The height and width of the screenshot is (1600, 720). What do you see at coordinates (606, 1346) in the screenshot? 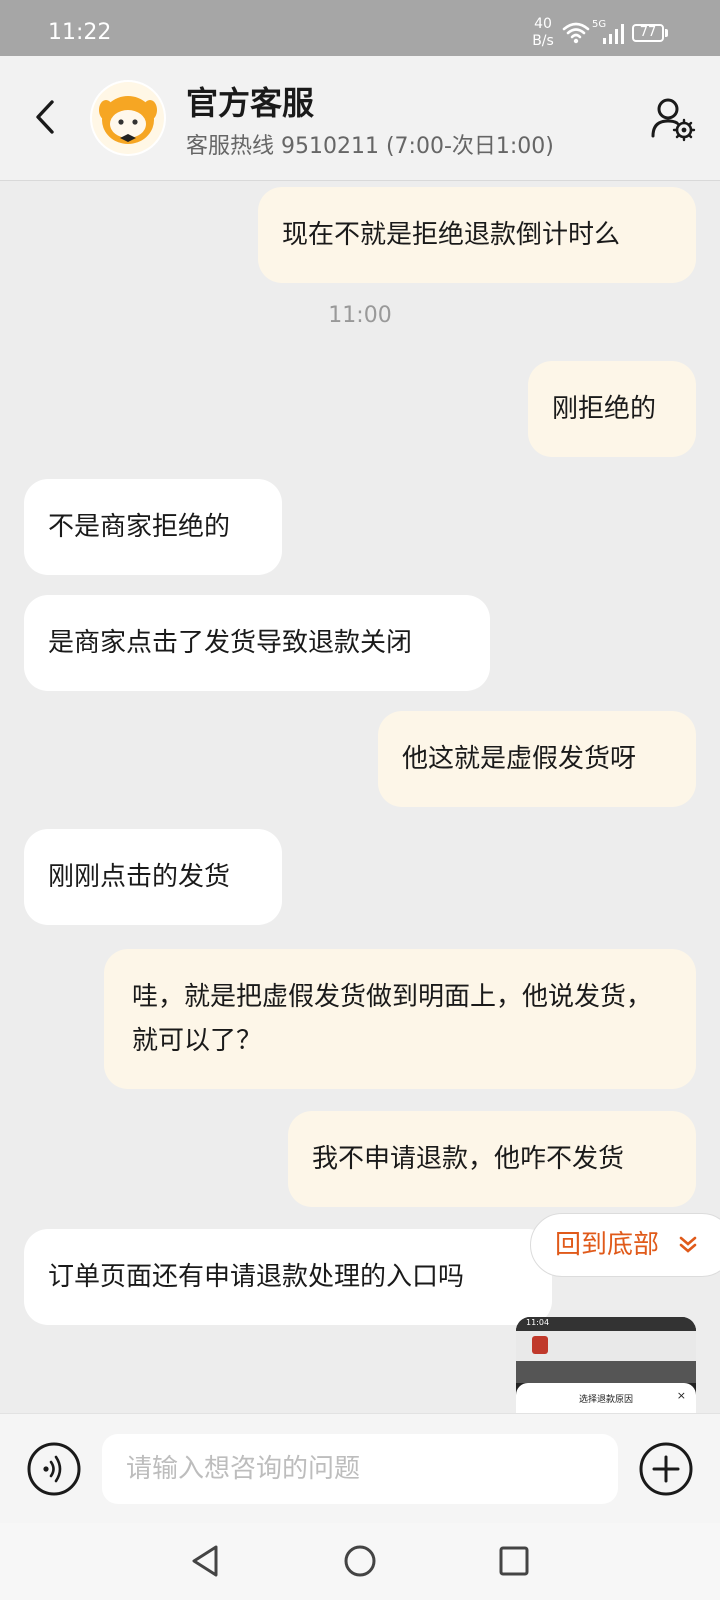
I see `thumbnail-header` at bounding box center [606, 1346].